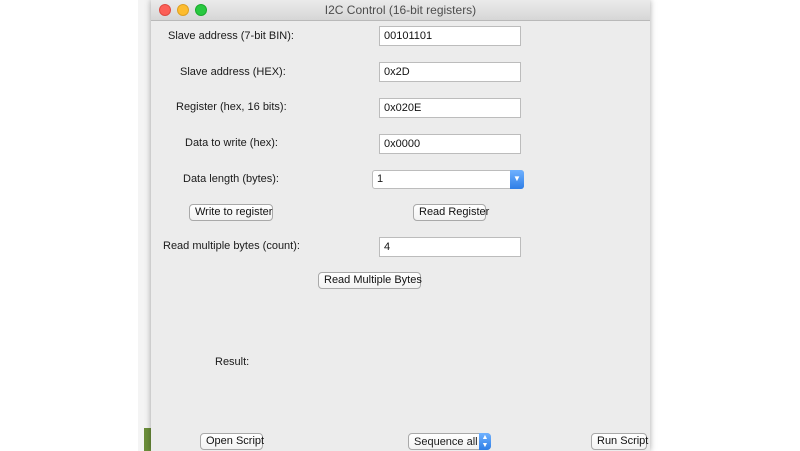 The height and width of the screenshot is (451, 800). Describe the element at coordinates (233, 72) in the screenshot. I see `slave-address-hex-label: Slave address (HEX):` at that location.